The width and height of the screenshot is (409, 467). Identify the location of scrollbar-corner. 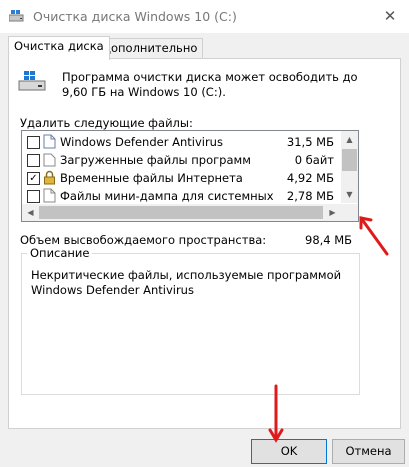
(349, 212).